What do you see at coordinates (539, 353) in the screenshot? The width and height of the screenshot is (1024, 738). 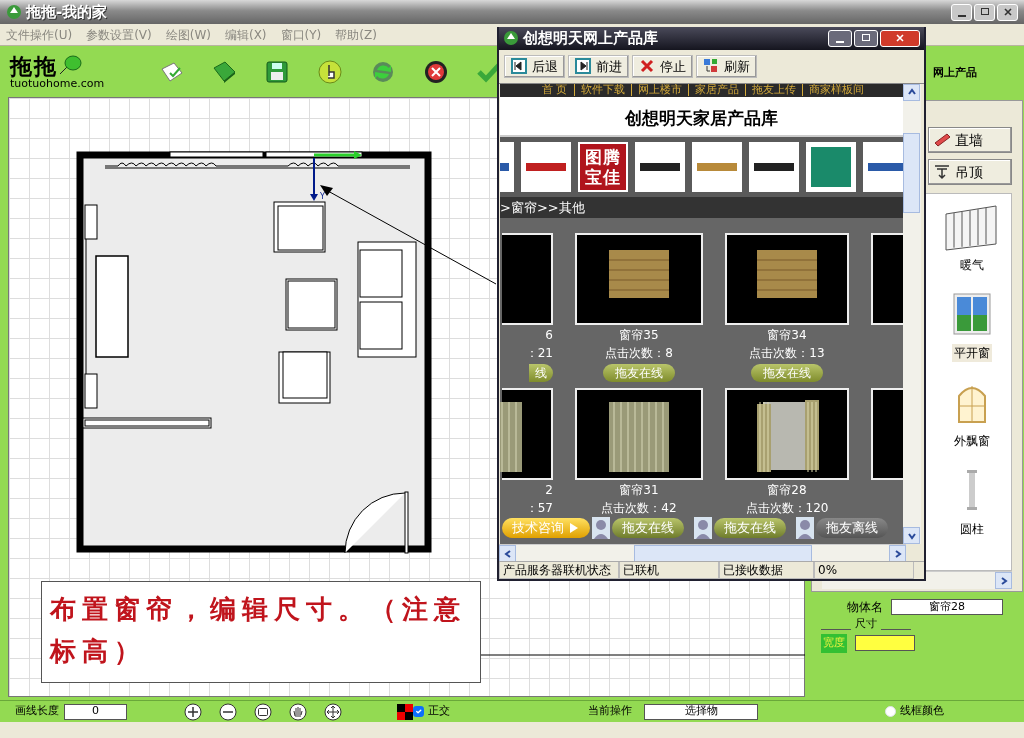 I see `click-count: ：21` at bounding box center [539, 353].